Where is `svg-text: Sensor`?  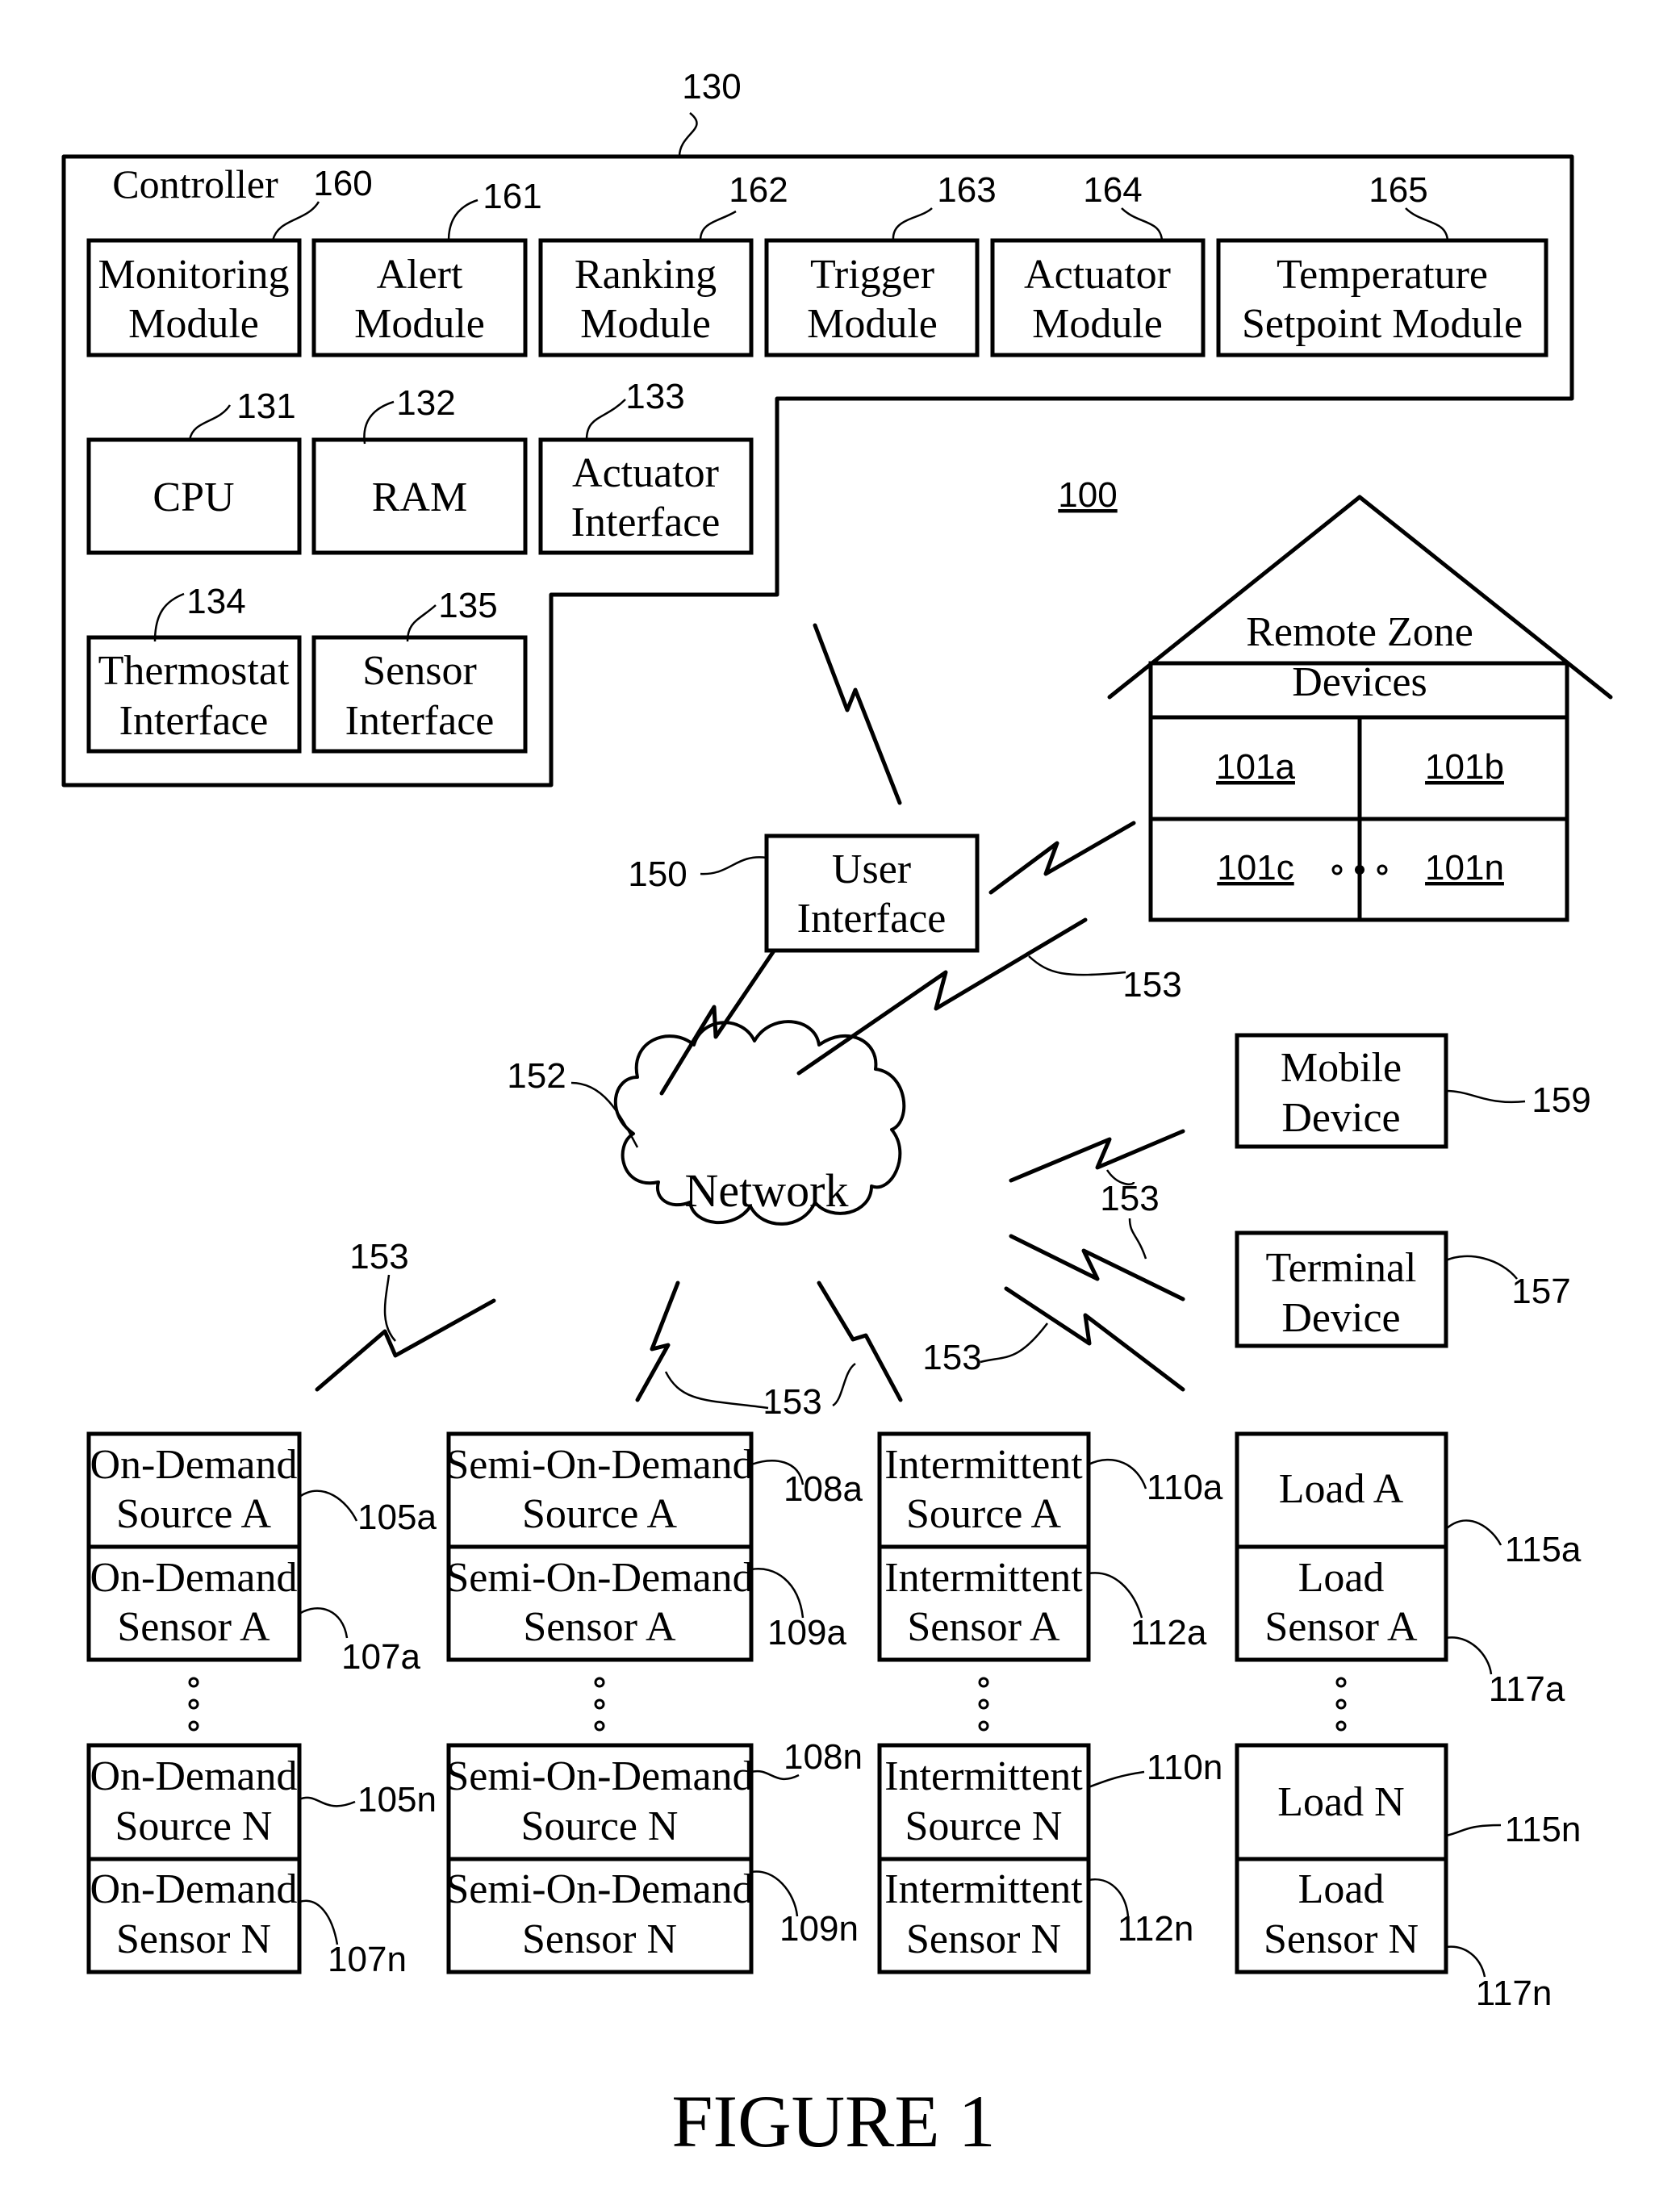 svg-text: Sensor is located at coordinates (420, 671).